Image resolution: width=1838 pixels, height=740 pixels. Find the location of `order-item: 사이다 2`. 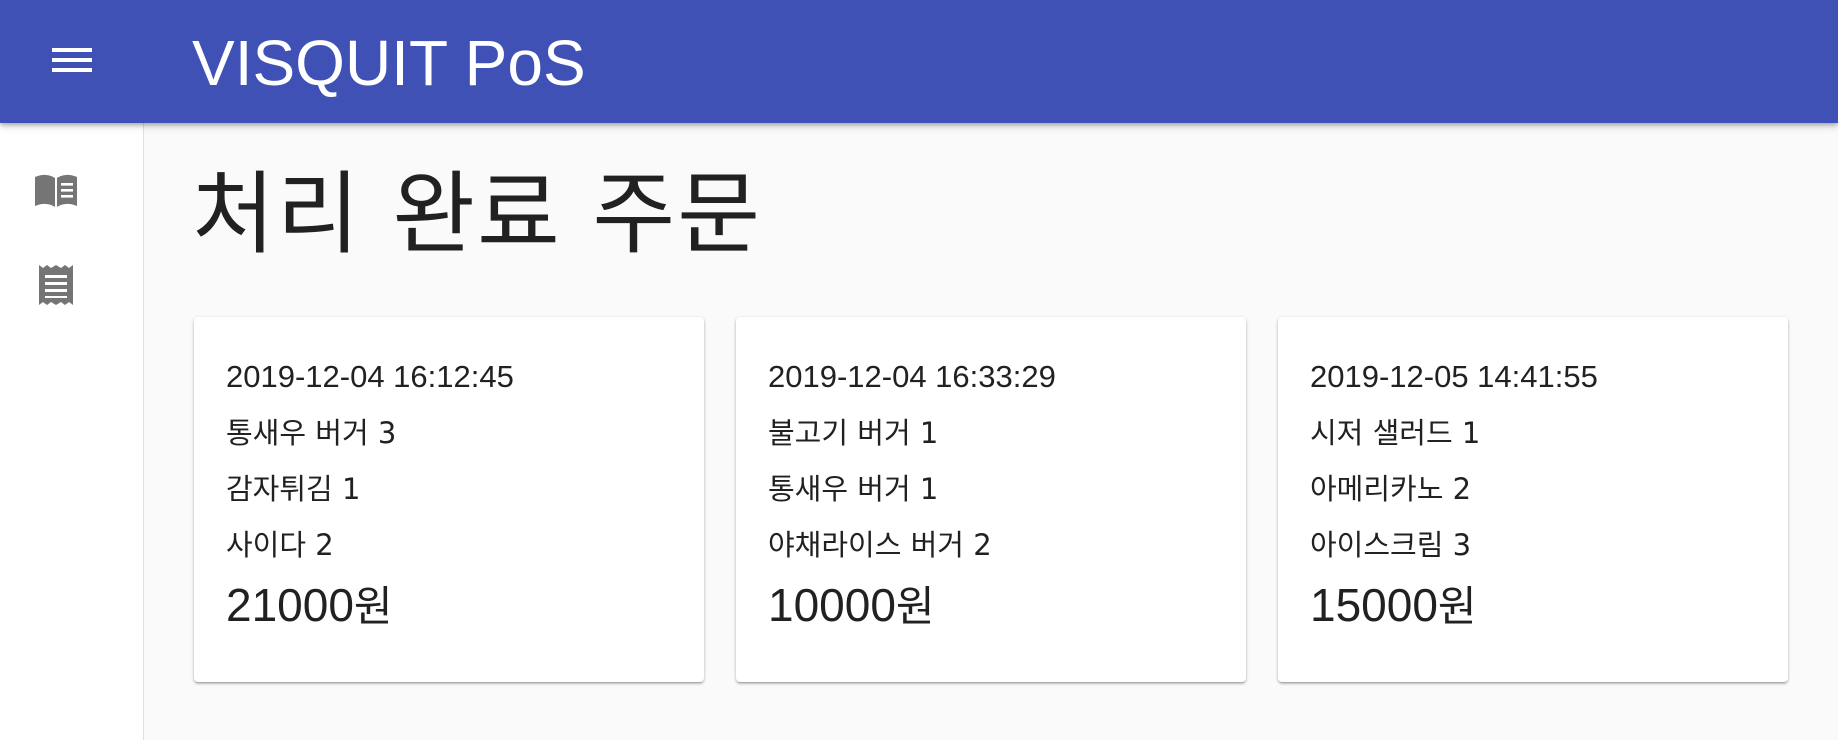

order-item: 사이다 2 is located at coordinates (280, 545).